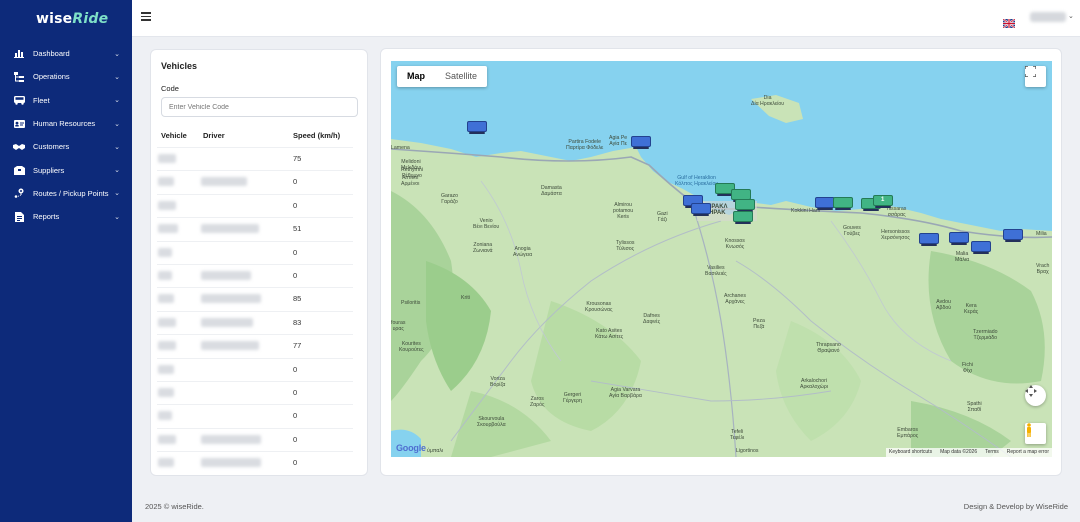  Describe the element at coordinates (19, 147) in the screenshot. I see `handshake-icon` at that location.